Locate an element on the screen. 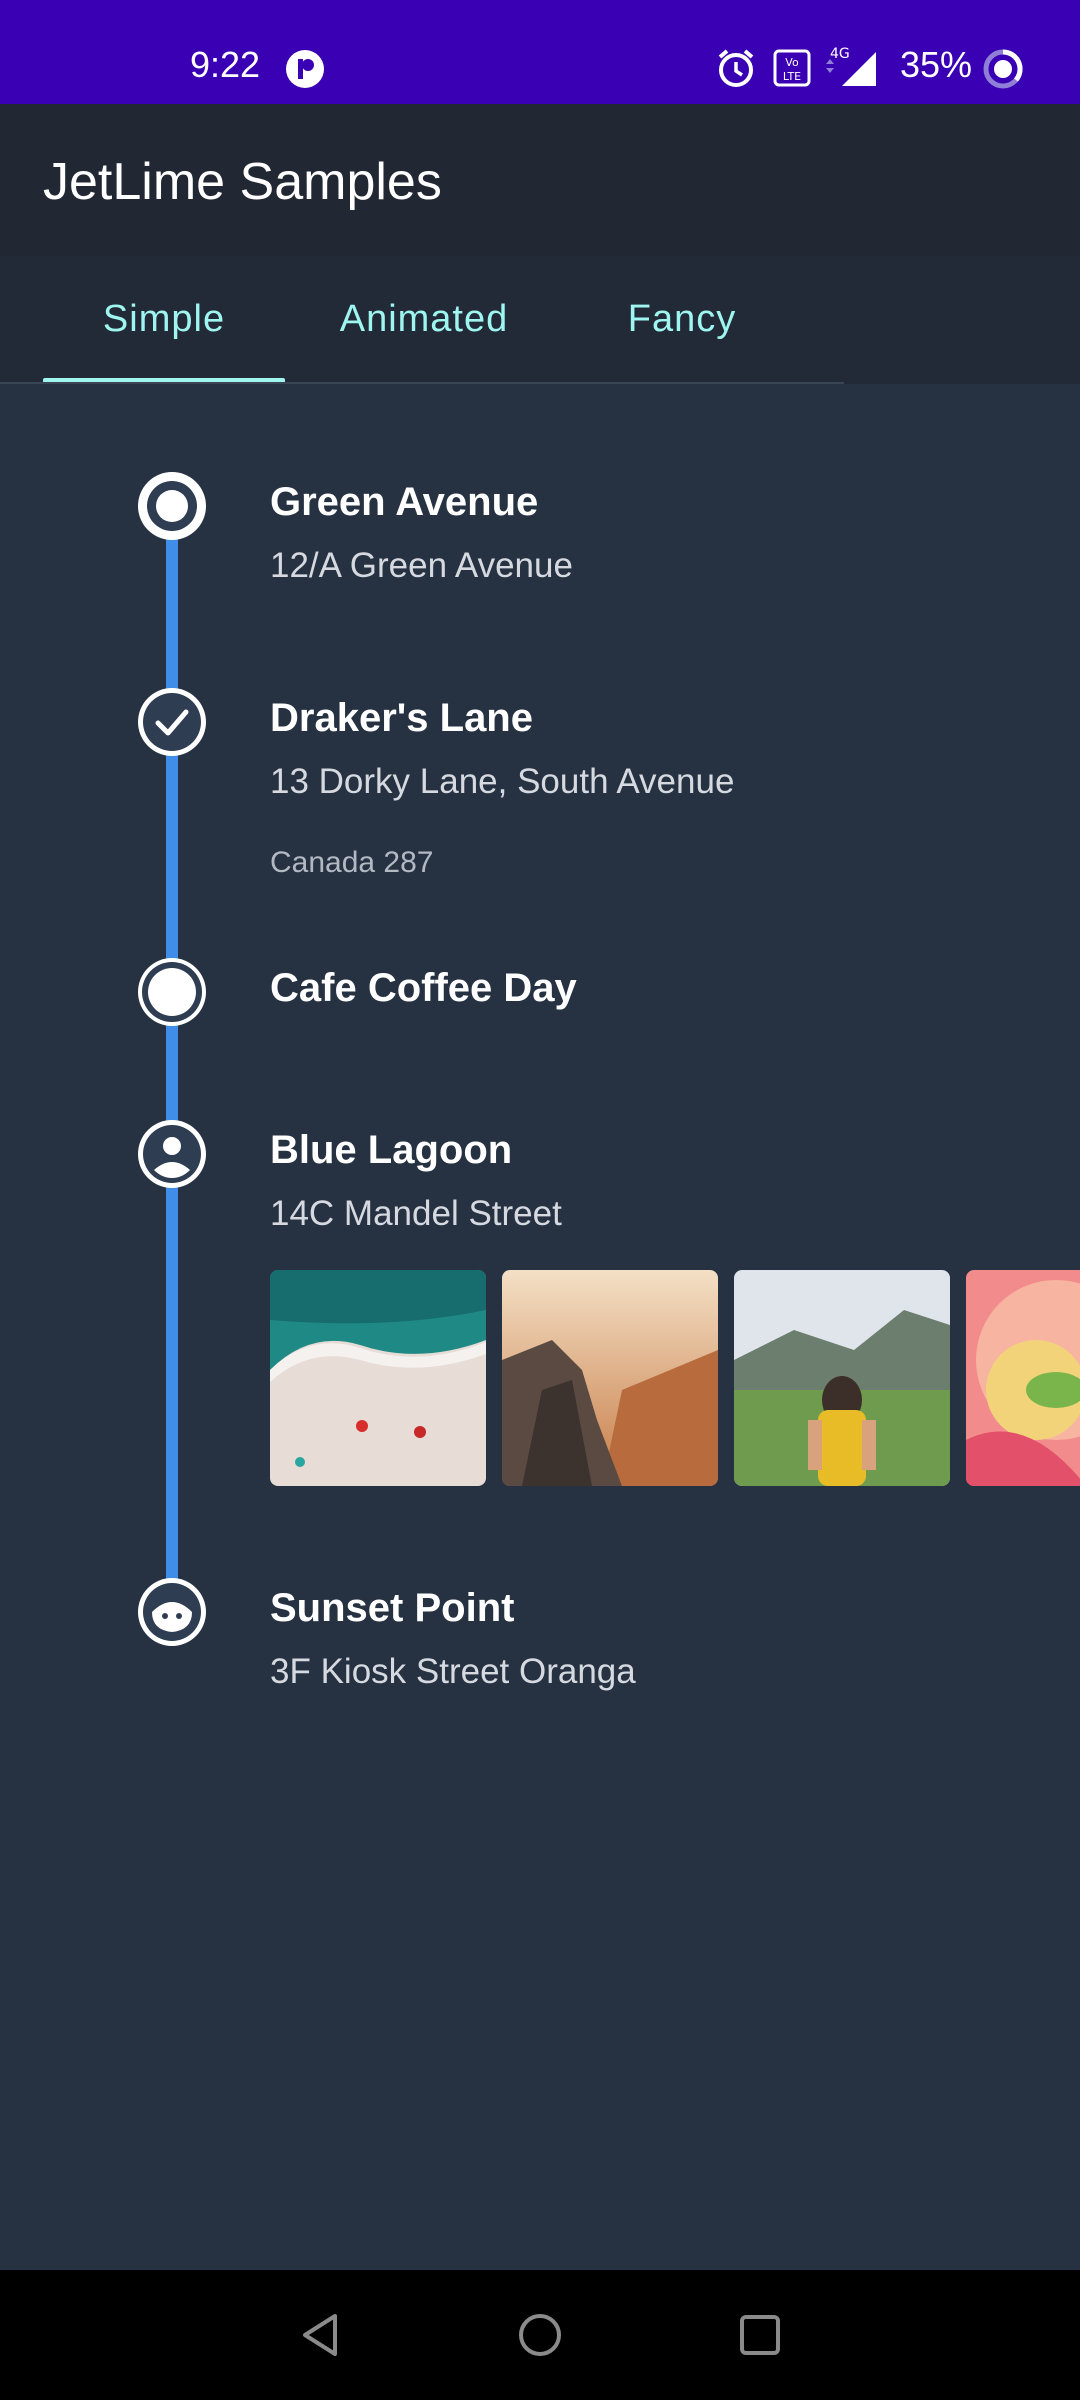 This screenshot has width=1080, height=2400. tab-animated-label: Animated is located at coordinates (424, 318).